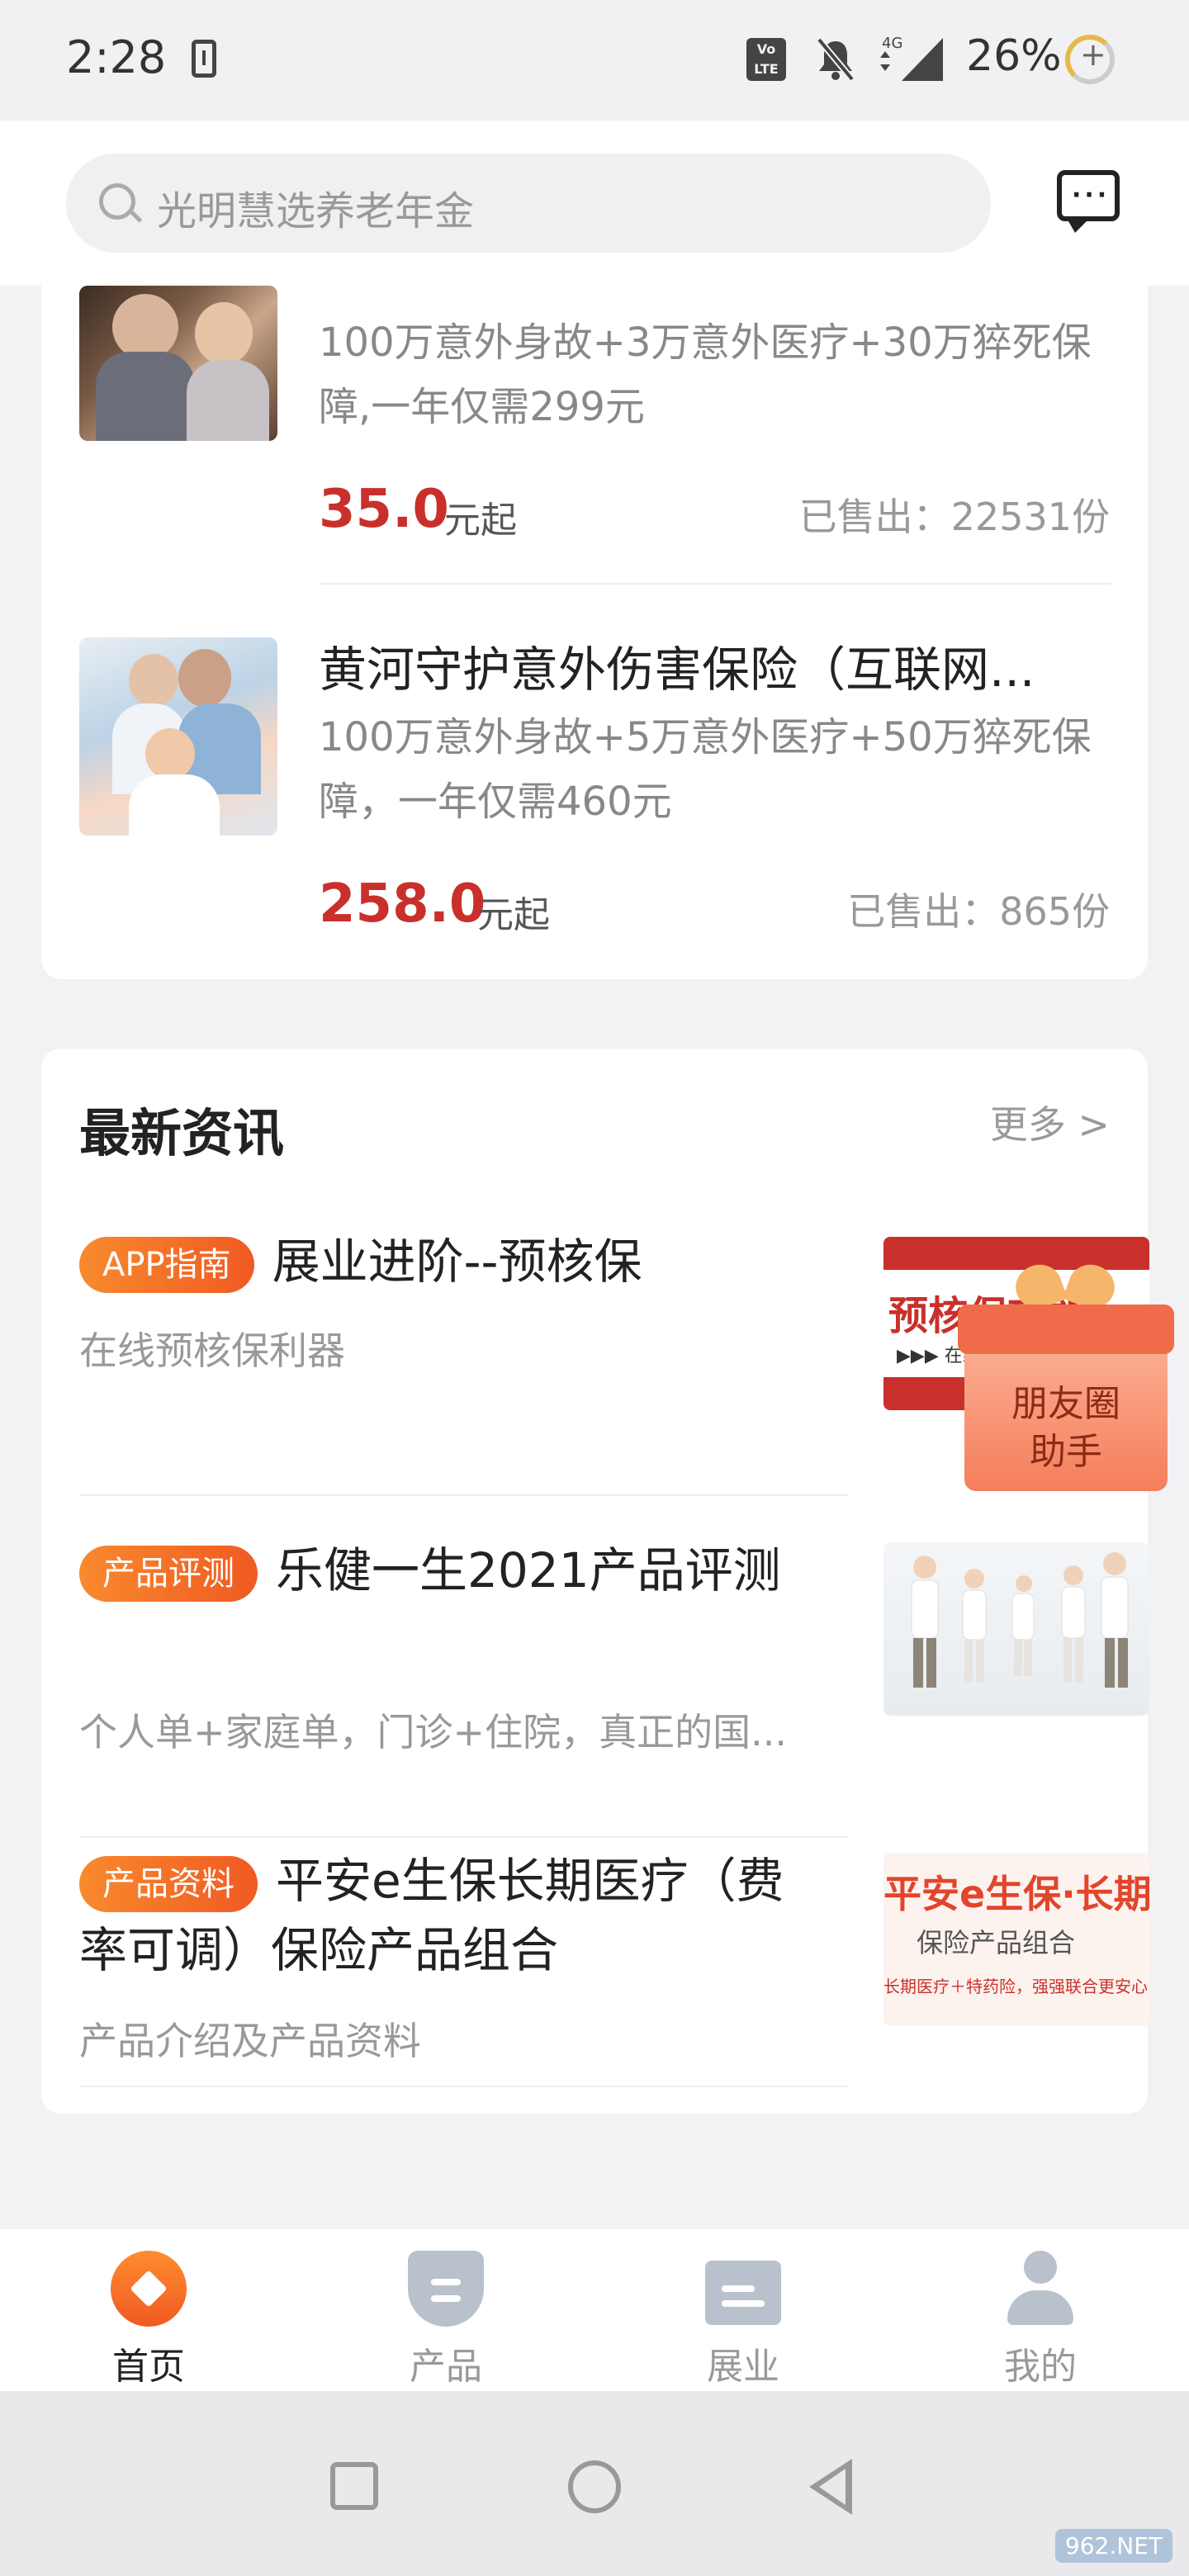  What do you see at coordinates (168, 1883) in the screenshot?
I see `news-tag: 产品资料` at bounding box center [168, 1883].